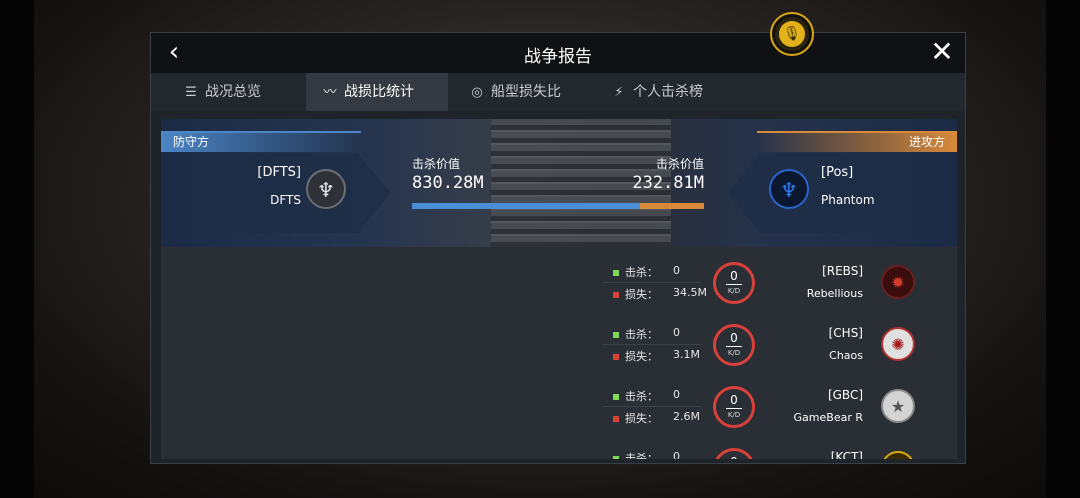  I want to click on defender-alliance-tag: [DFTS], so click(279, 172).